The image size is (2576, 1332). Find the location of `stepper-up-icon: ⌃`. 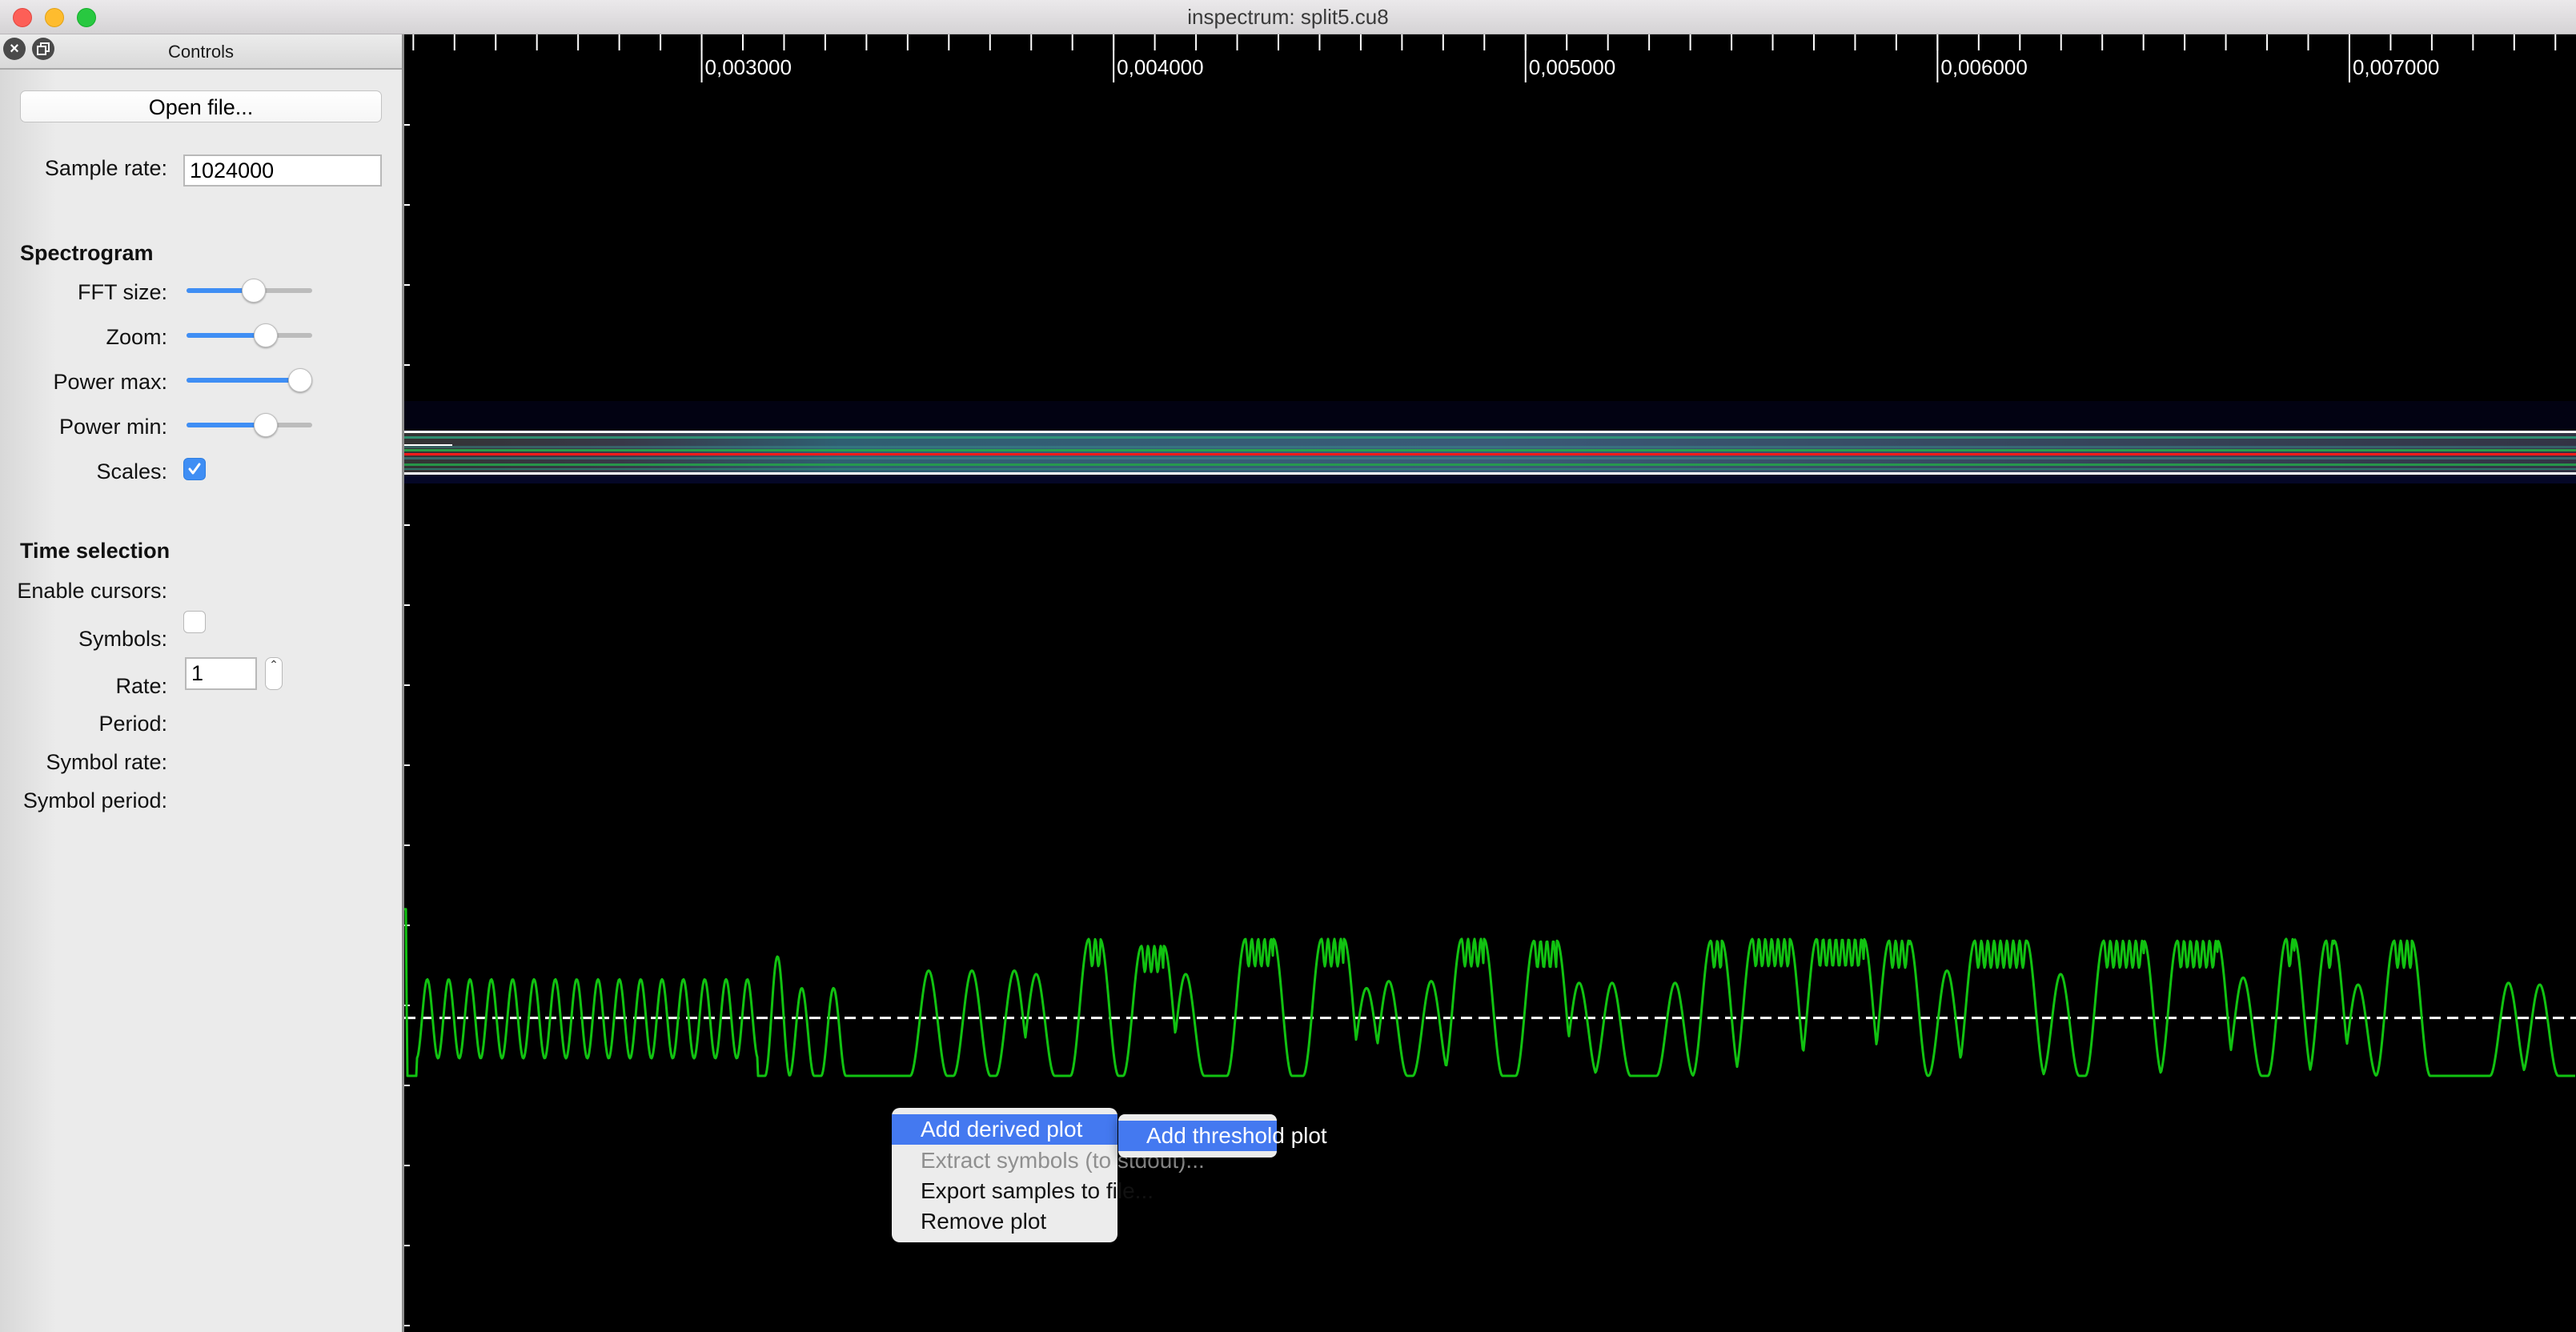

stepper-up-icon: ⌃ is located at coordinates (274, 665).